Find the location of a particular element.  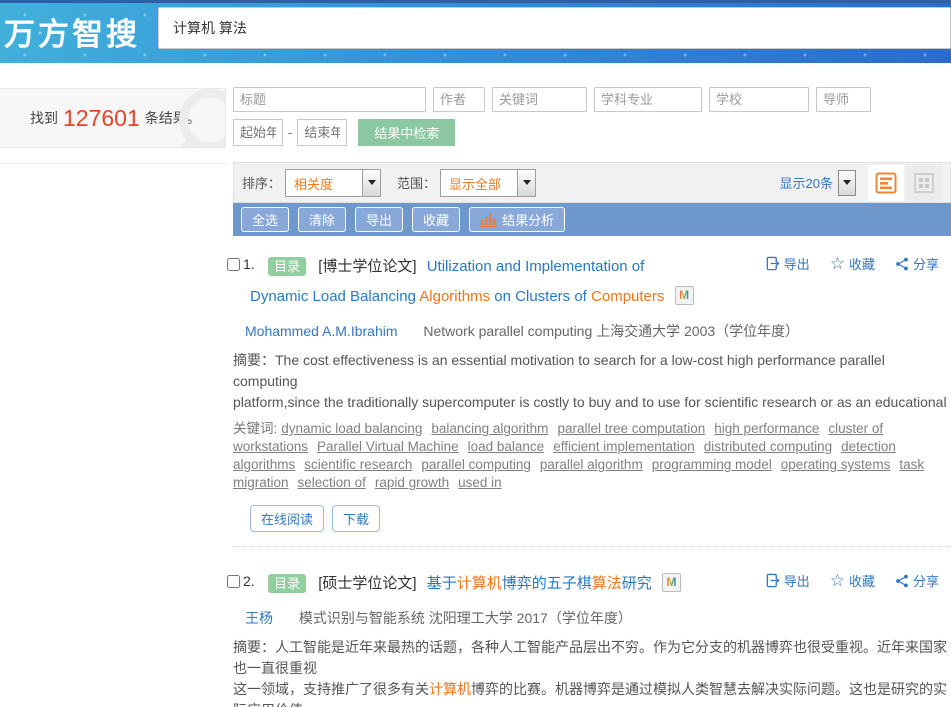

keyword-link: Parallel Virtual Machine is located at coordinates (388, 446).